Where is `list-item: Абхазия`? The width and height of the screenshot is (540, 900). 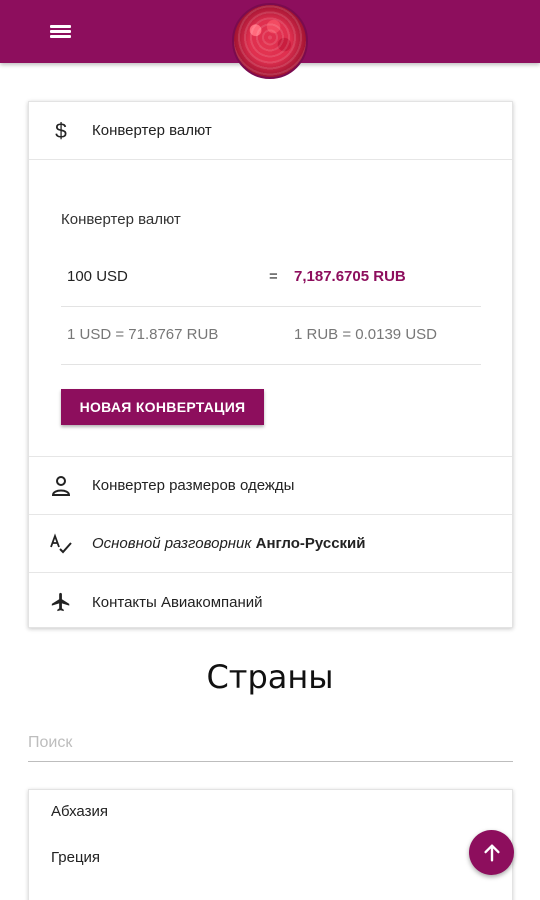 list-item: Абхазия is located at coordinates (79, 811).